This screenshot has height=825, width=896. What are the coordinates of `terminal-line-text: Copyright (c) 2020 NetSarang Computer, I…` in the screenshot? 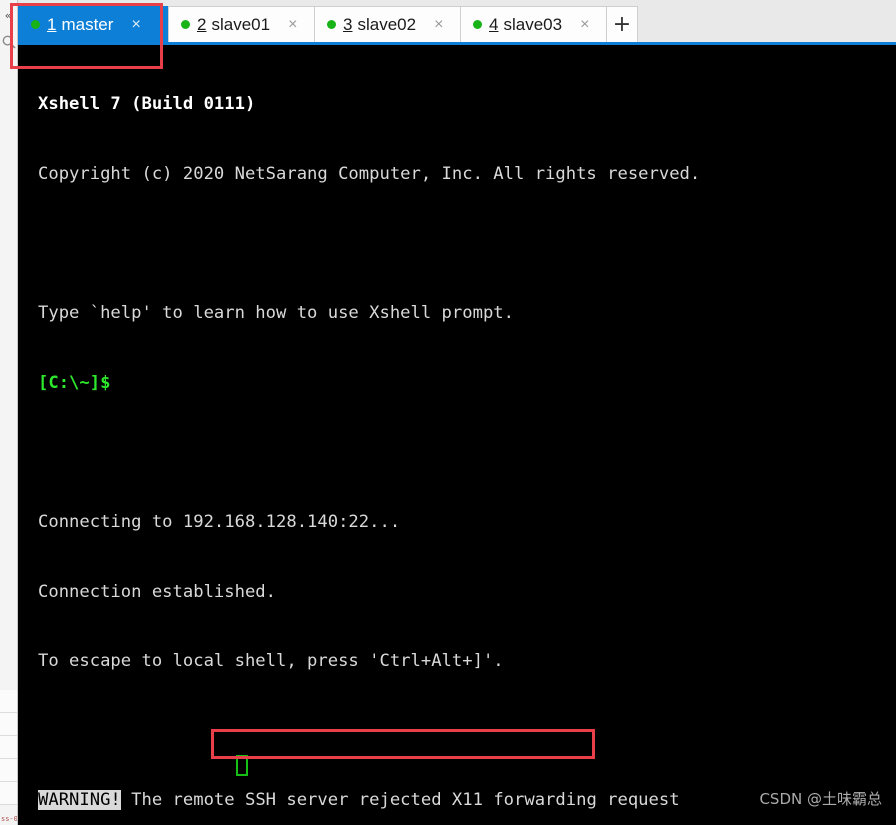 It's located at (369, 174).